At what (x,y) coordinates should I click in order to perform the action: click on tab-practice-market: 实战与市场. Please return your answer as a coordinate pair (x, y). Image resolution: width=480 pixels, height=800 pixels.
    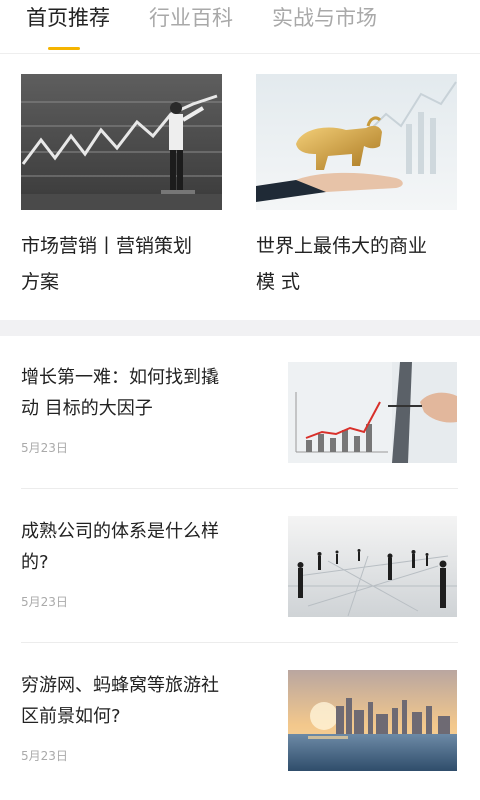
    Looking at the image, I should click on (324, 18).